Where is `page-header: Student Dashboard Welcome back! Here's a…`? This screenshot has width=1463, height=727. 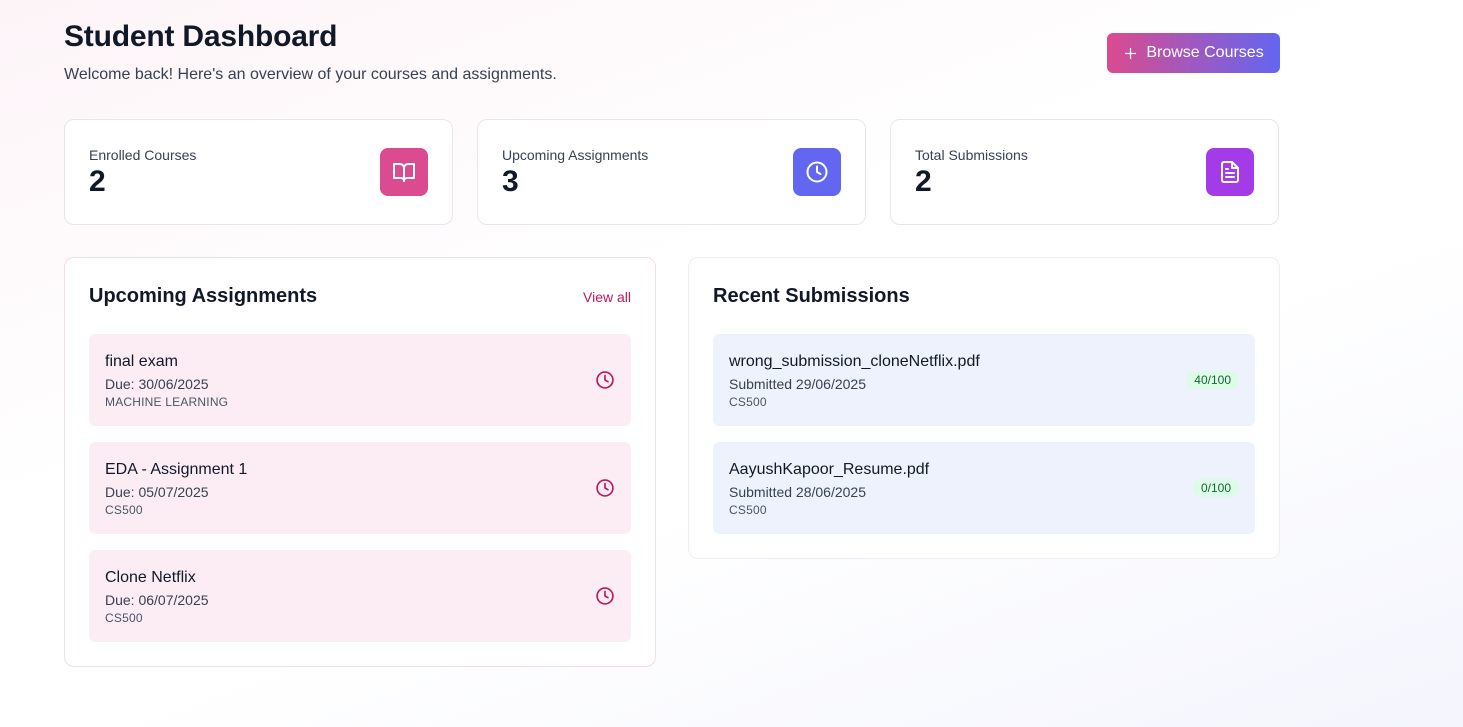 page-header: Student Dashboard Welcome back! Here's a… is located at coordinates (672, 59).